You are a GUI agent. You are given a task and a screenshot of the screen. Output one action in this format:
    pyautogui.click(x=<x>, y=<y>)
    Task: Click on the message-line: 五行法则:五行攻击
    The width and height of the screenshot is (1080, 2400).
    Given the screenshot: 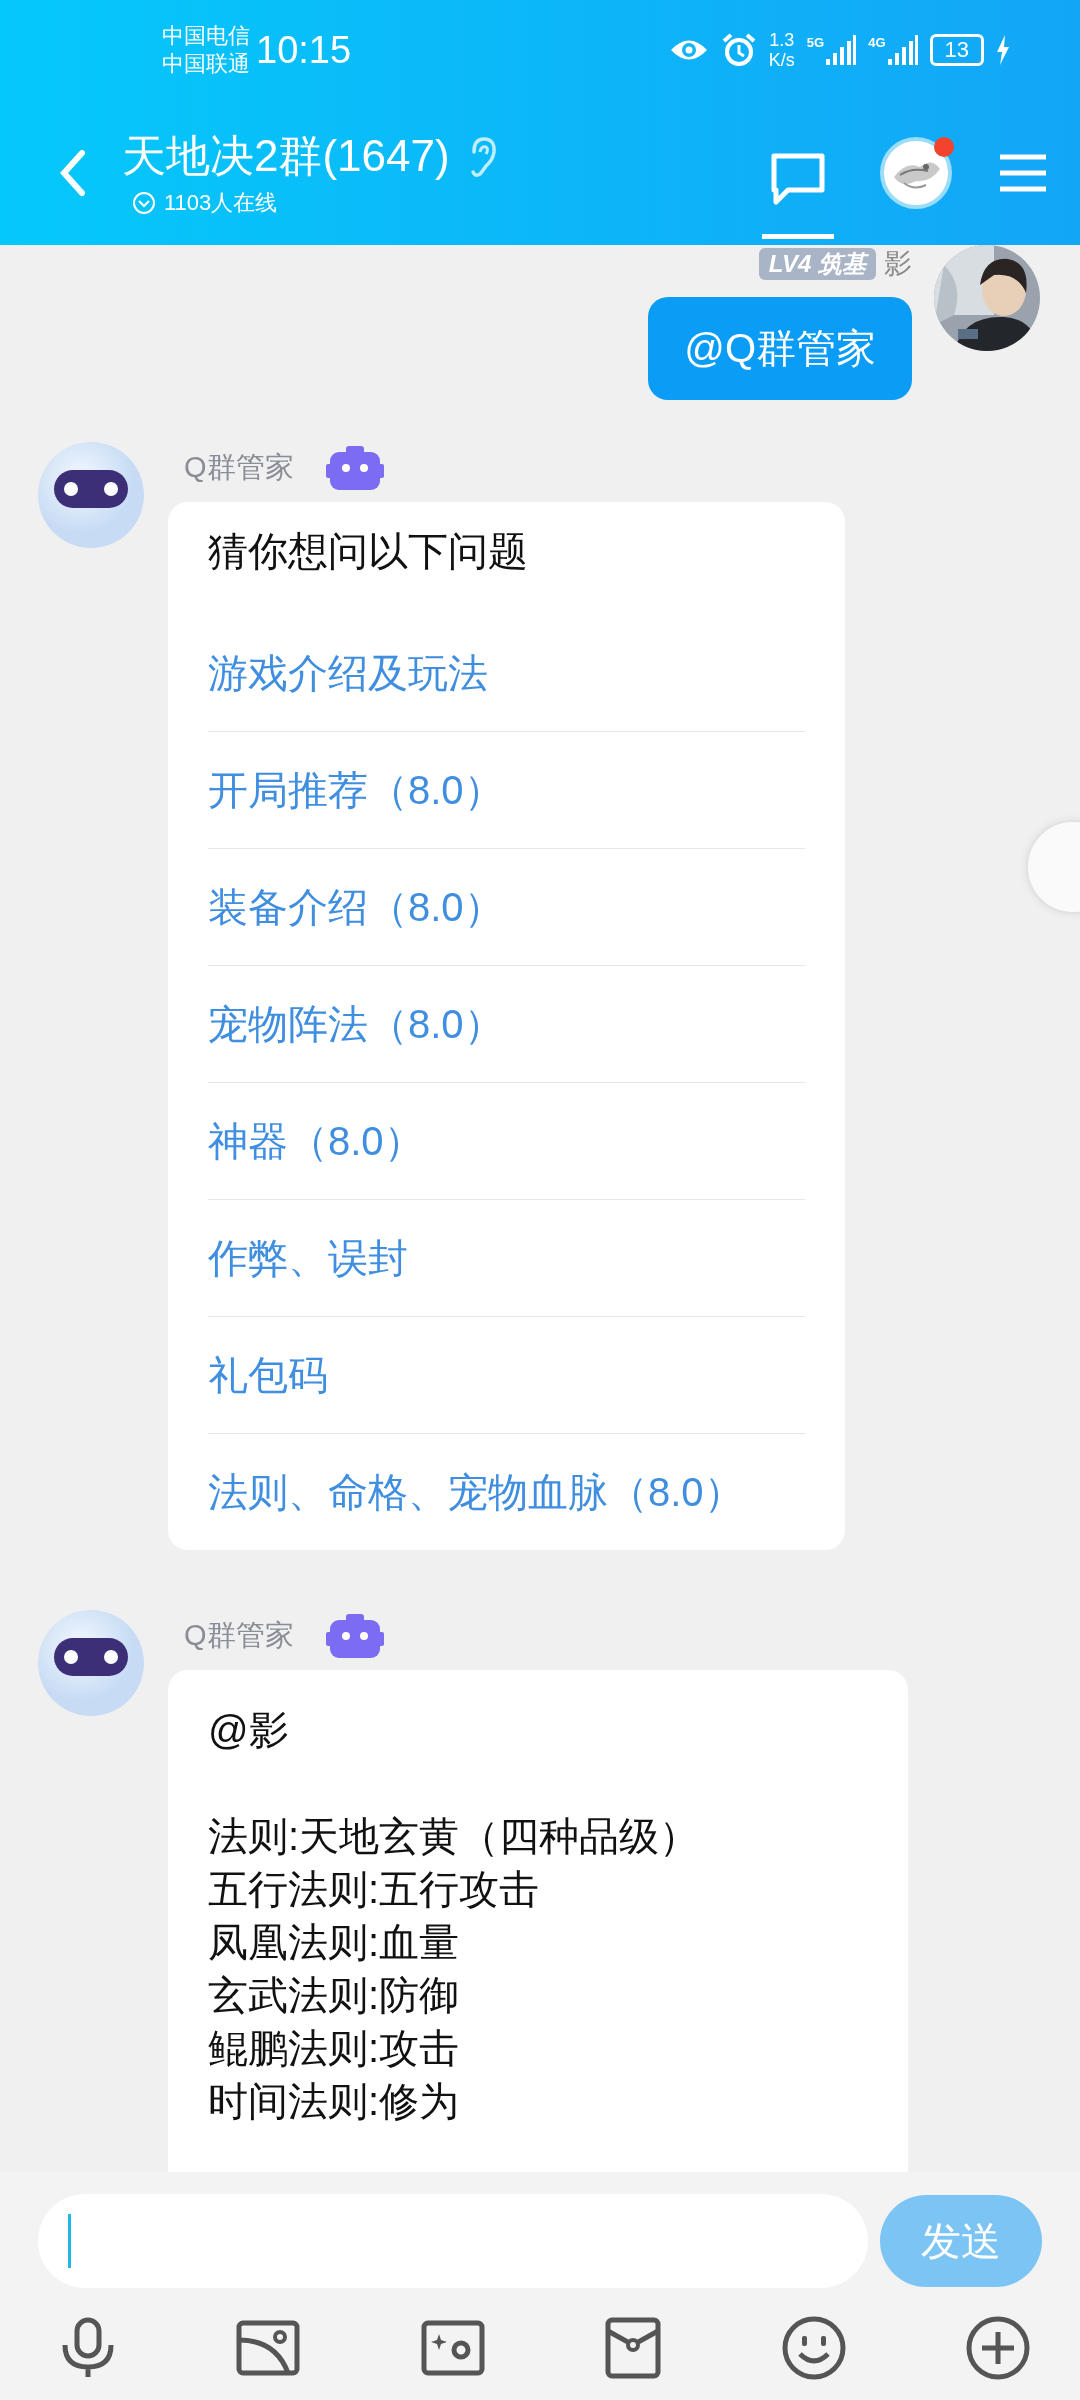 What is the action you would take?
    pyautogui.click(x=374, y=1889)
    